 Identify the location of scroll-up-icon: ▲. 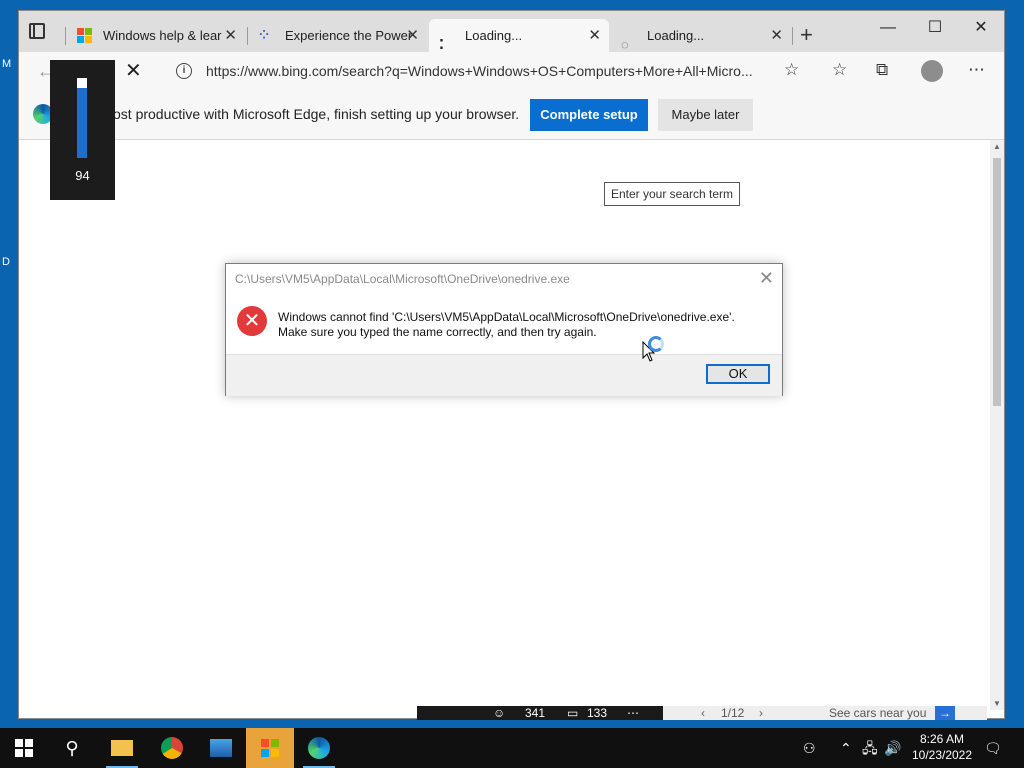
(997, 146).